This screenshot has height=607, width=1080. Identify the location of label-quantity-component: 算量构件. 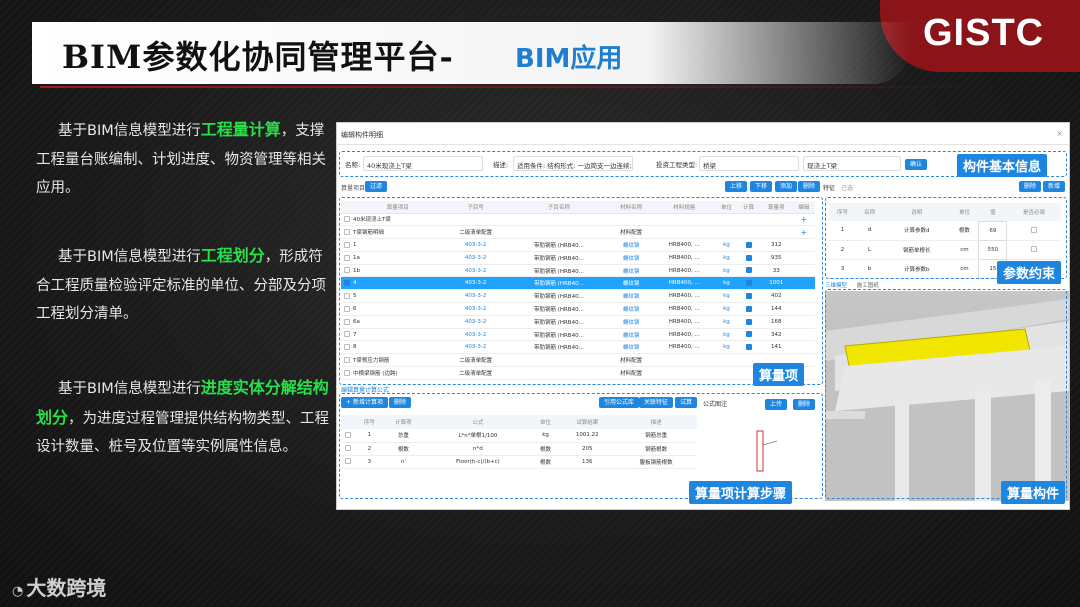
(1033, 492).